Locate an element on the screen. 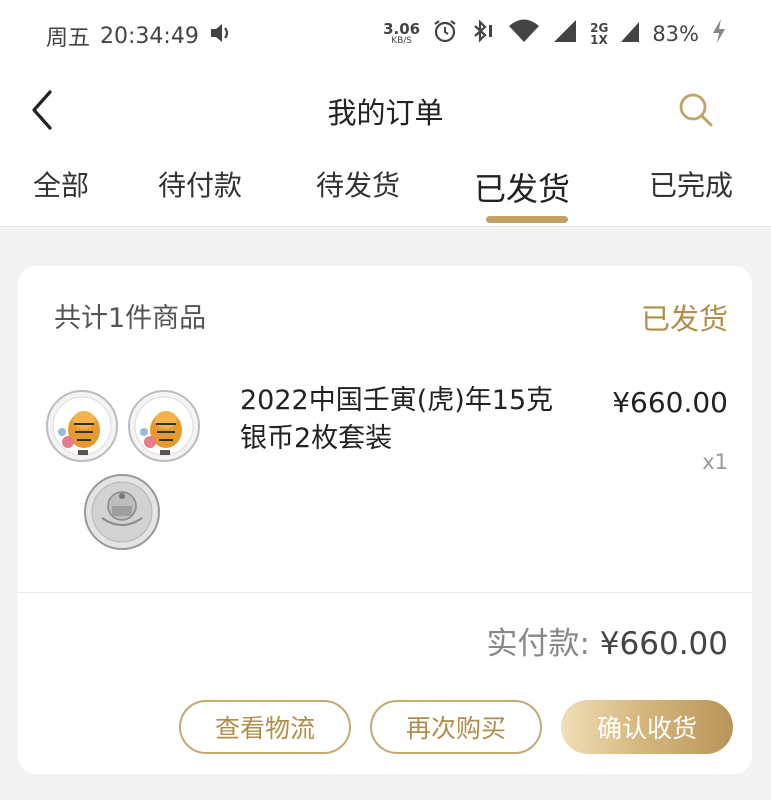 This screenshot has height=800, width=771. search-button is located at coordinates (696, 110).